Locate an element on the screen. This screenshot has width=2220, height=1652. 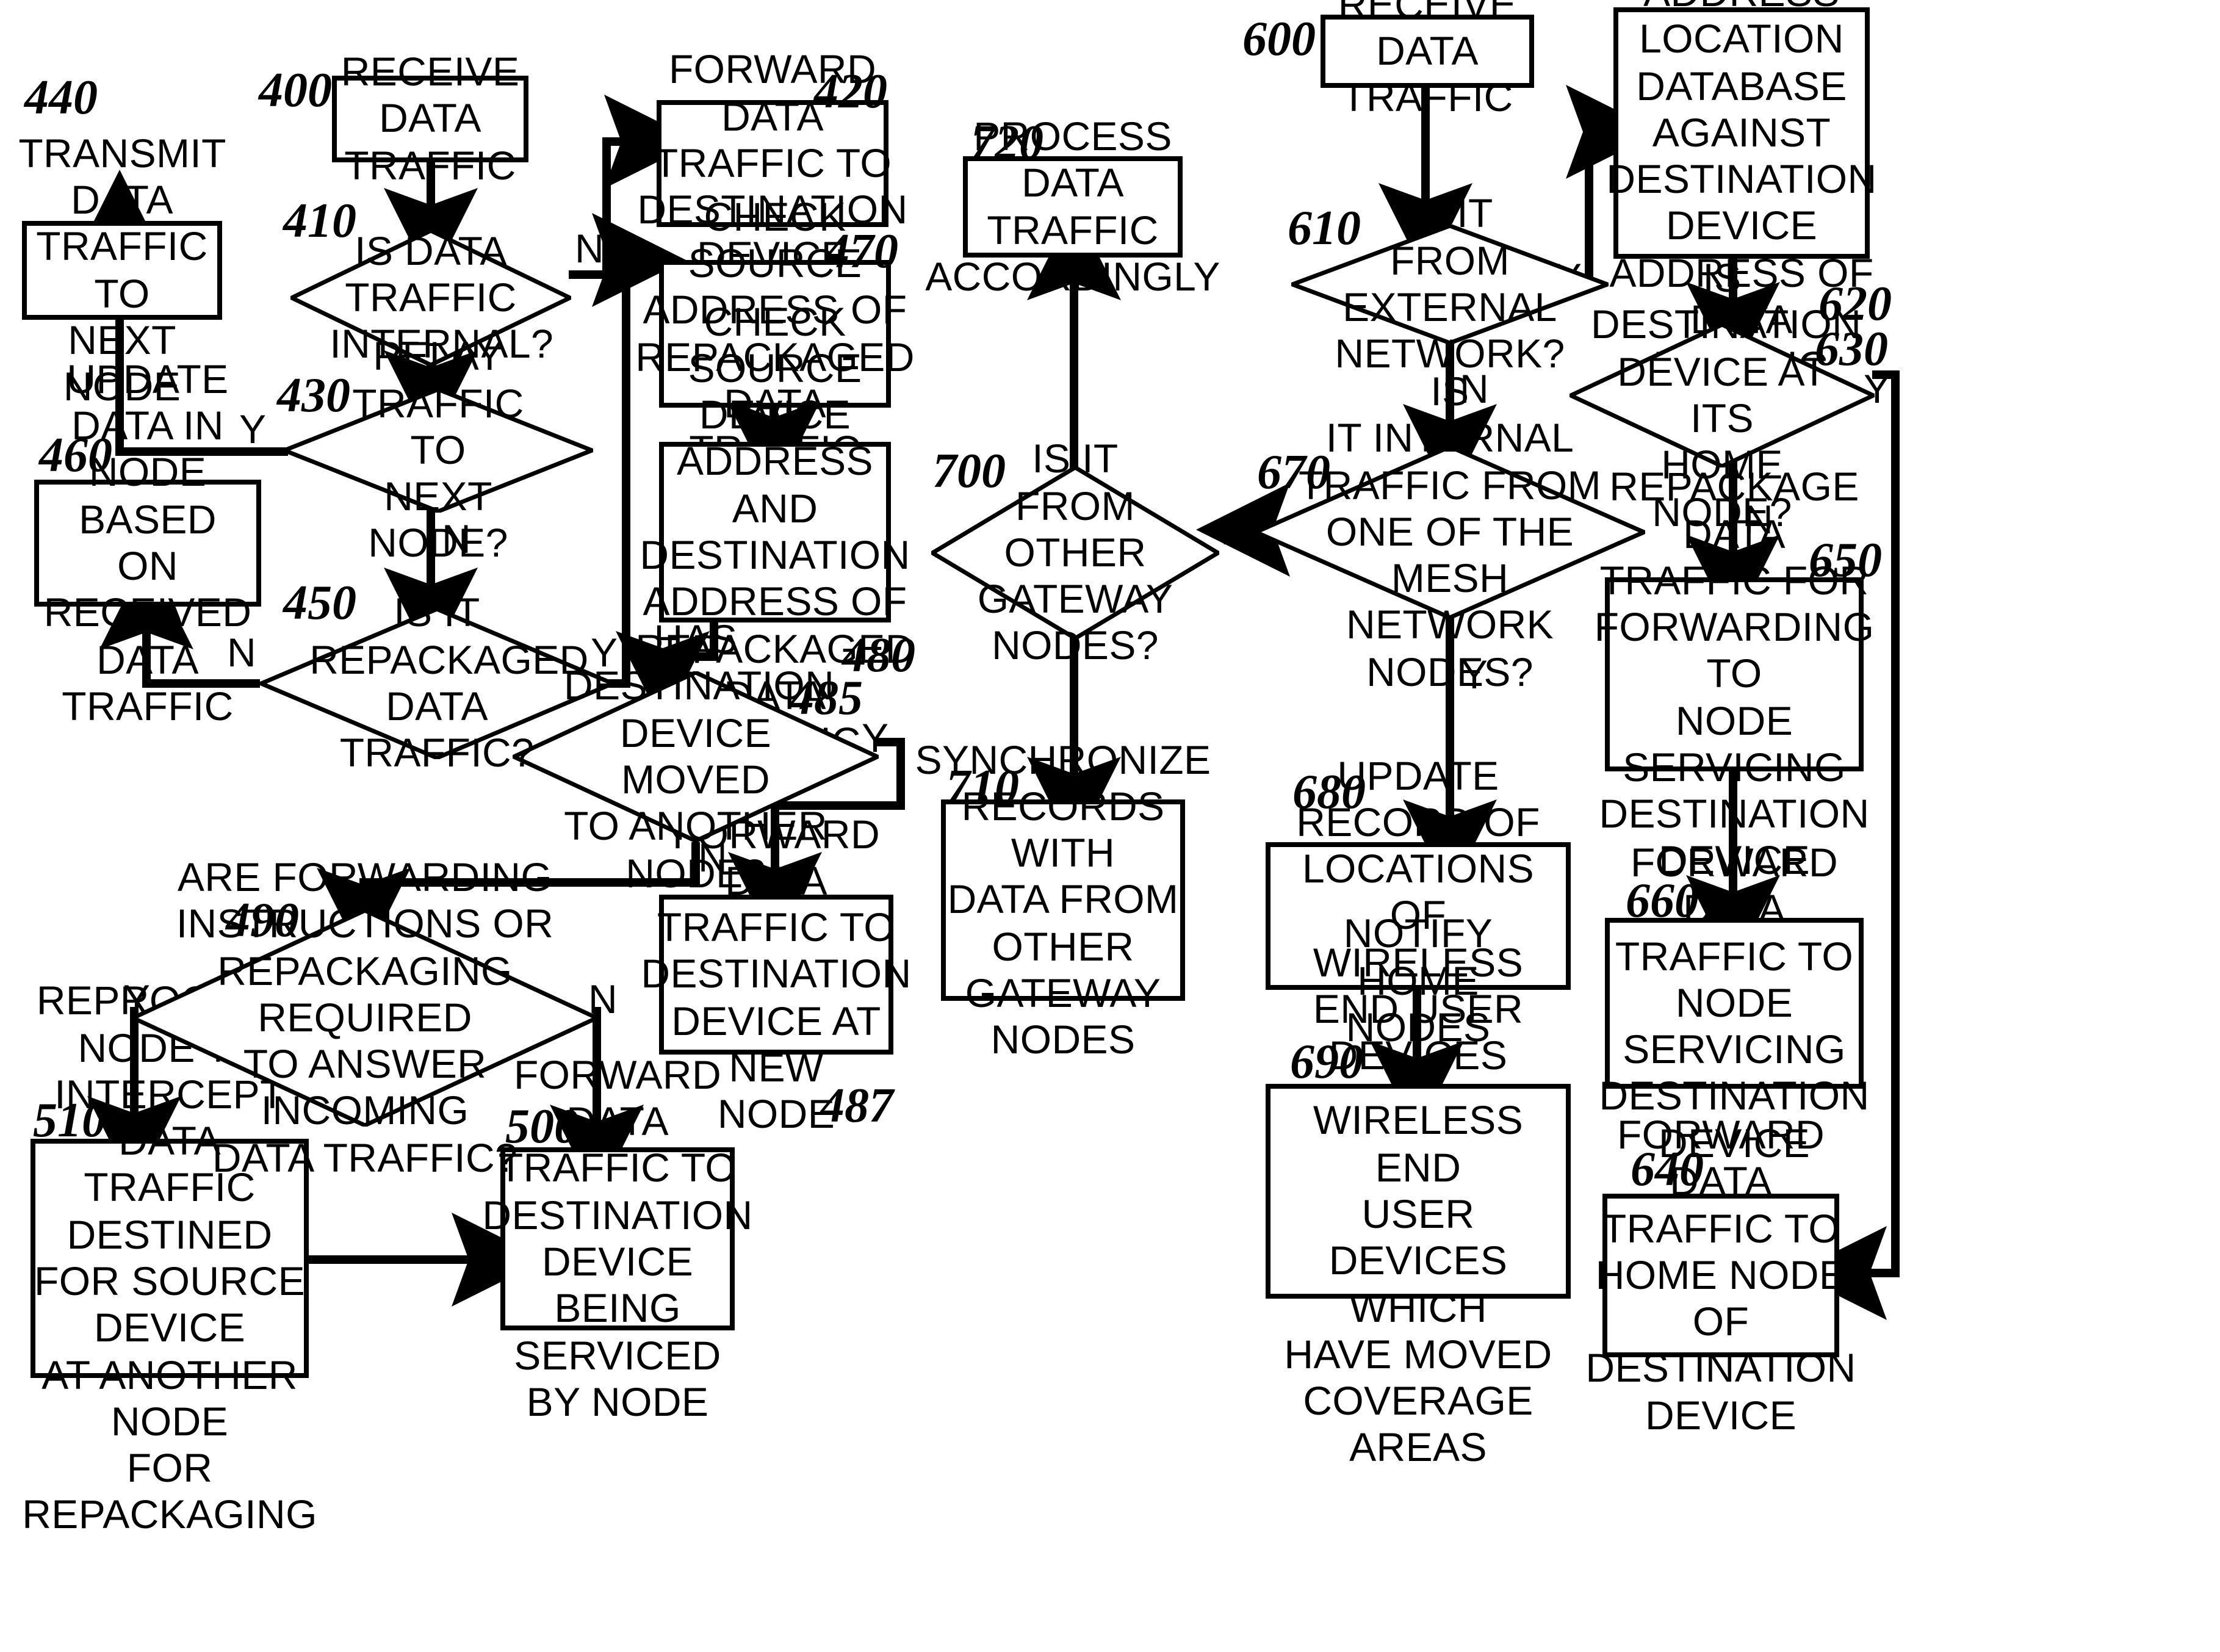
ref-label-680: 680 is located at coordinates (1329, 791).